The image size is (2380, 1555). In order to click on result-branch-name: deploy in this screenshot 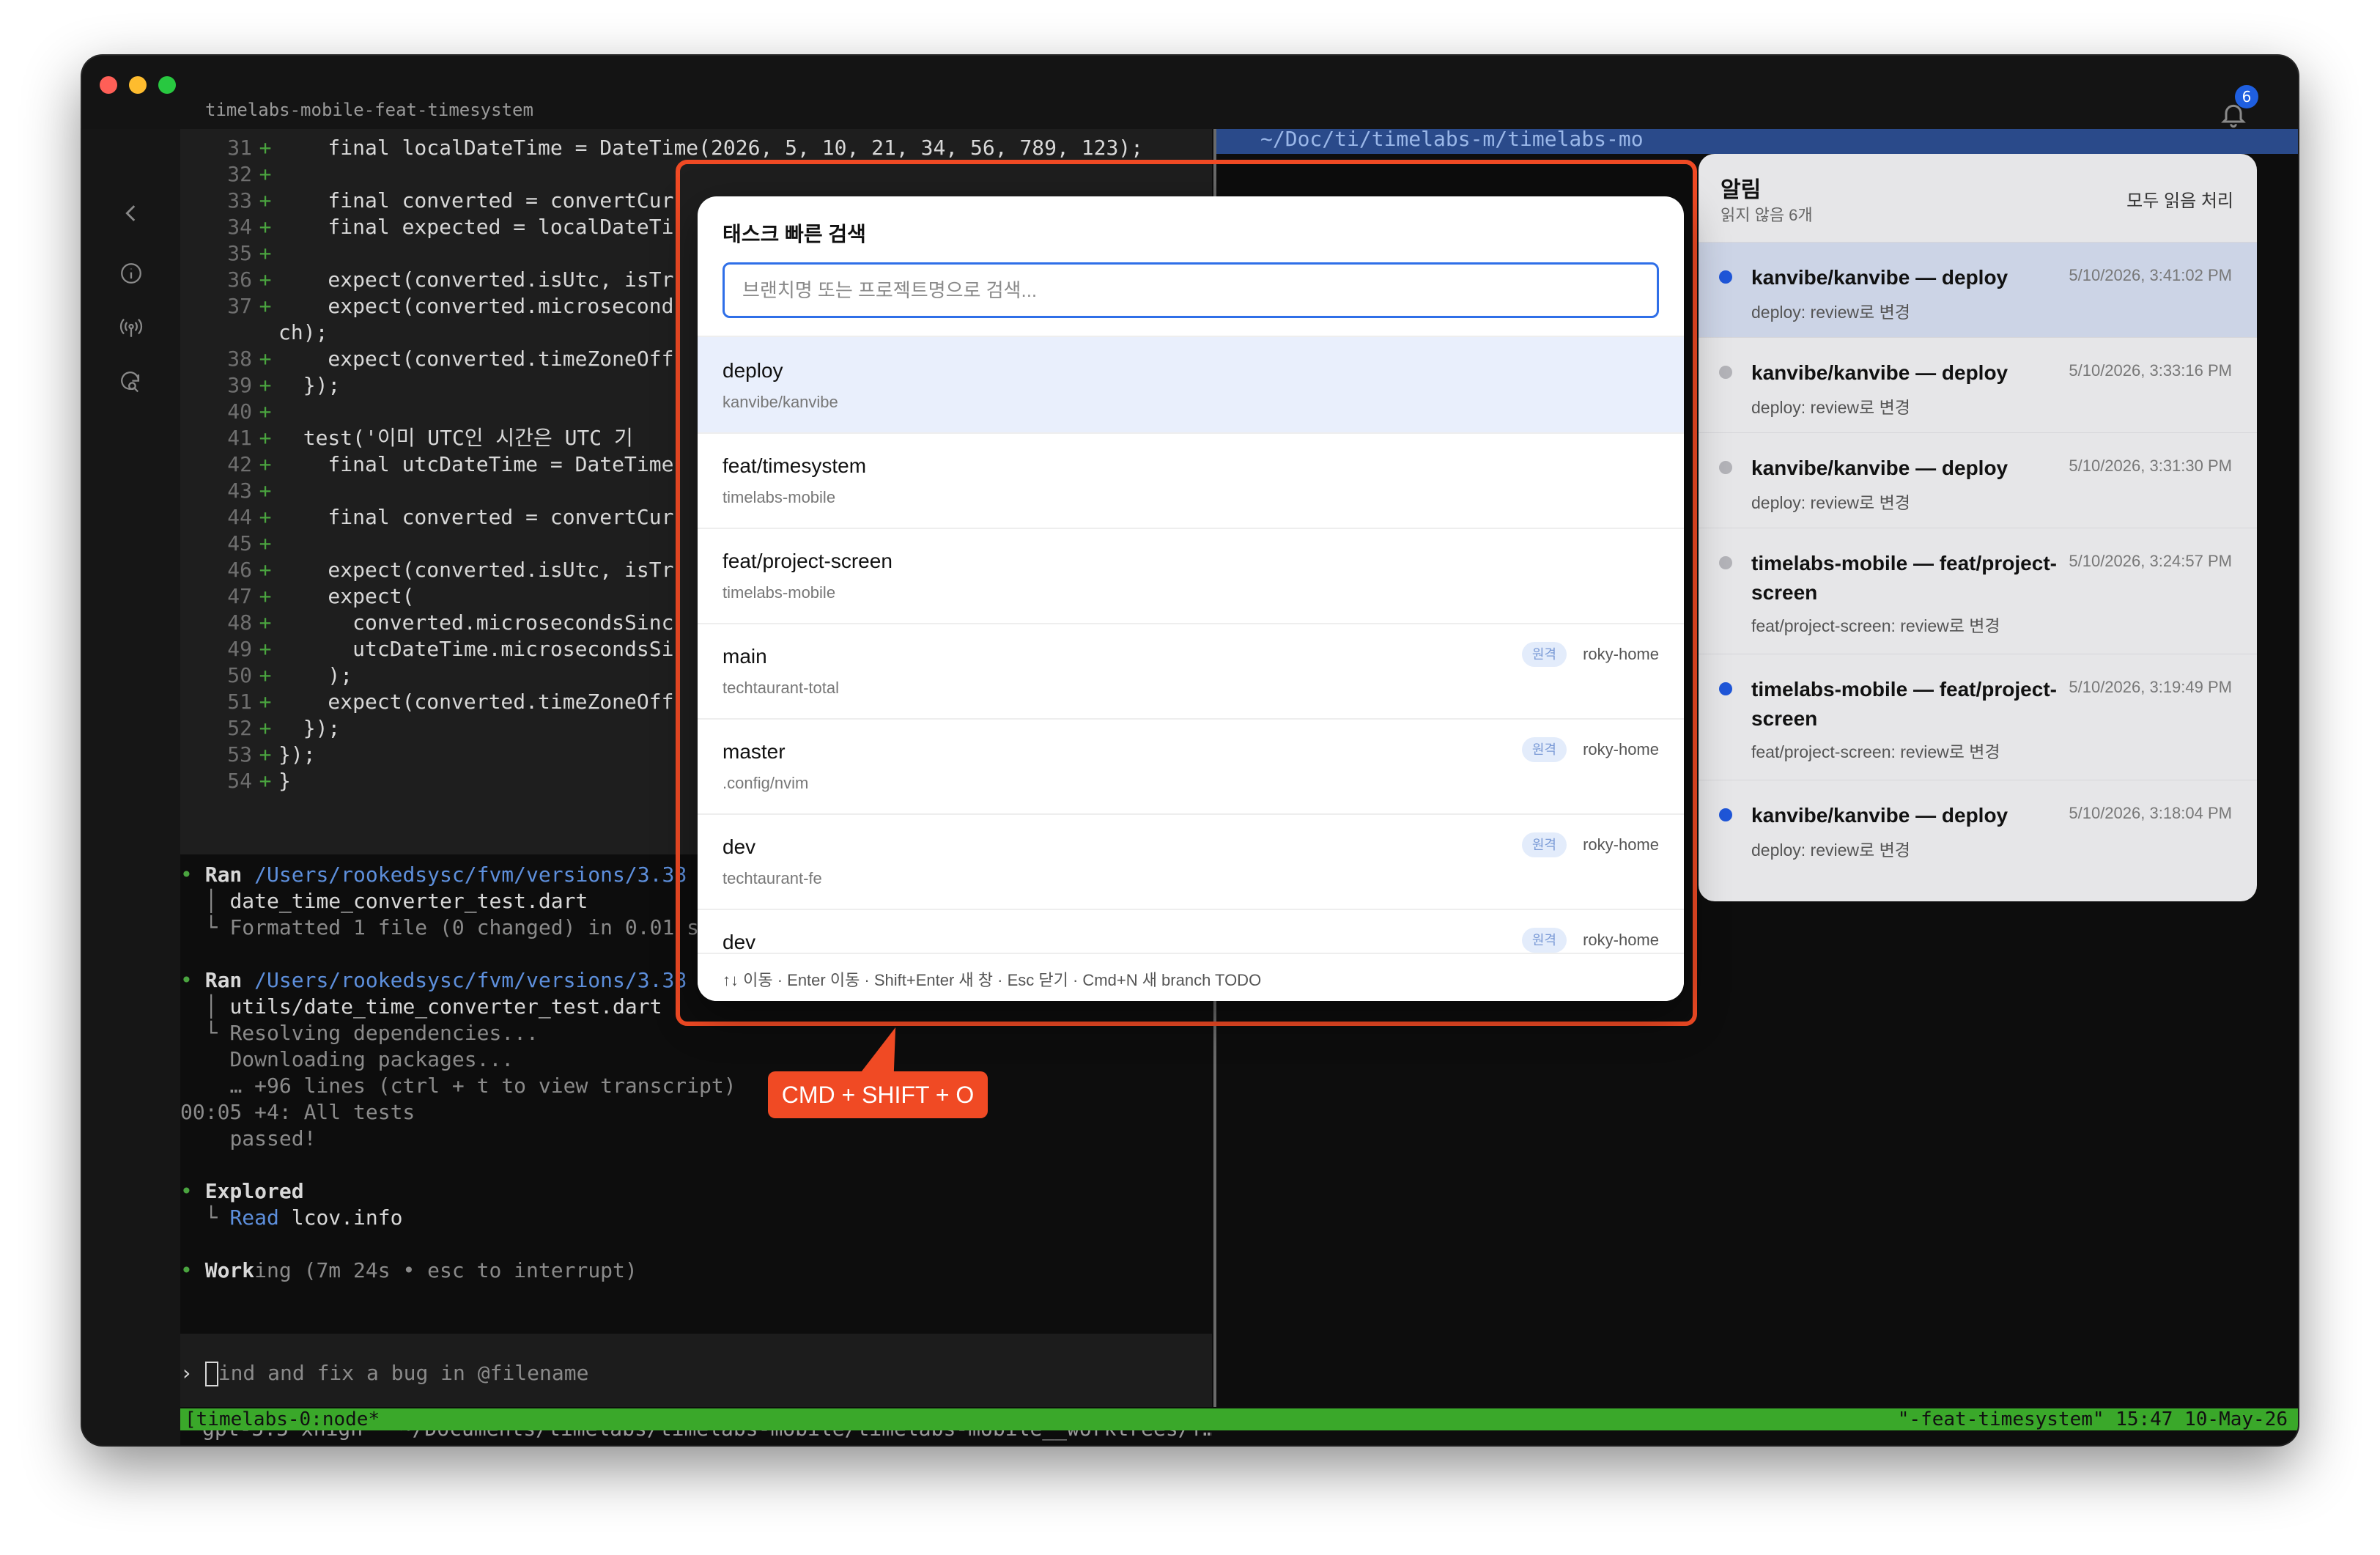, I will do `click(752, 371)`.